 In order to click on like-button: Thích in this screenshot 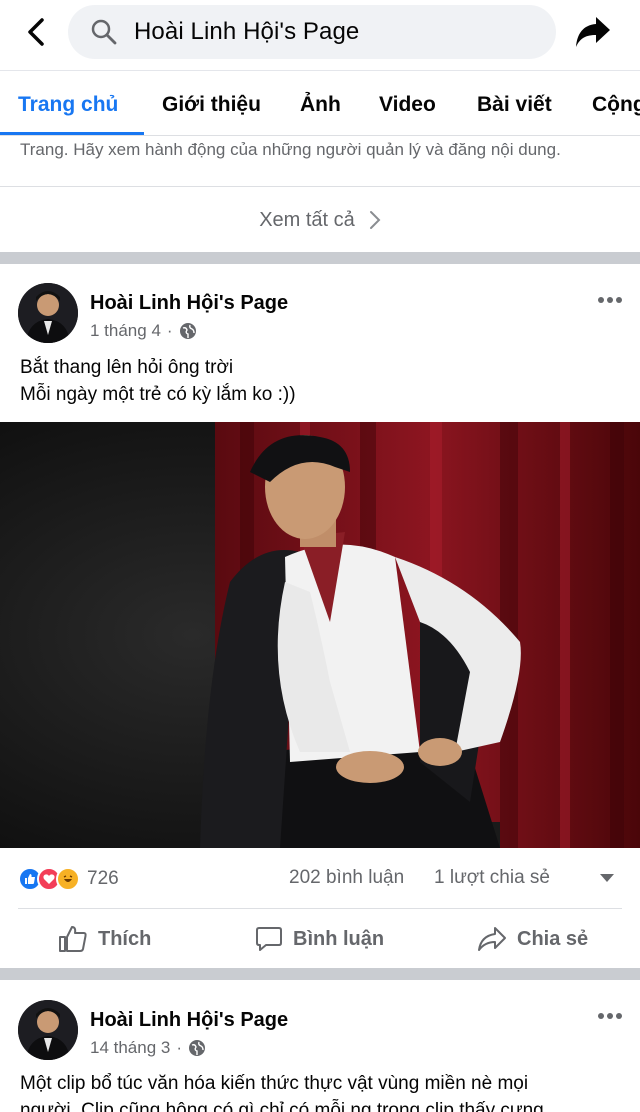, I will do `click(104, 939)`.